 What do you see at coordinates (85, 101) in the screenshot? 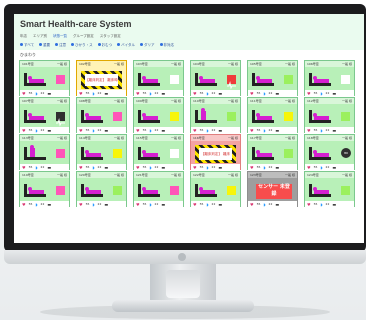
I see `room-number: 108号室` at bounding box center [85, 101].